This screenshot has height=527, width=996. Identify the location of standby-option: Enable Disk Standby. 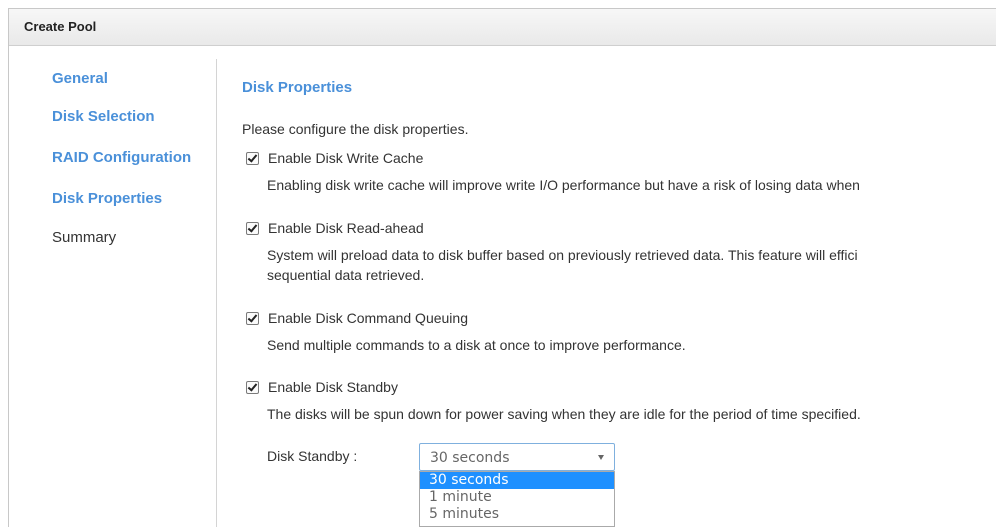
(322, 387).